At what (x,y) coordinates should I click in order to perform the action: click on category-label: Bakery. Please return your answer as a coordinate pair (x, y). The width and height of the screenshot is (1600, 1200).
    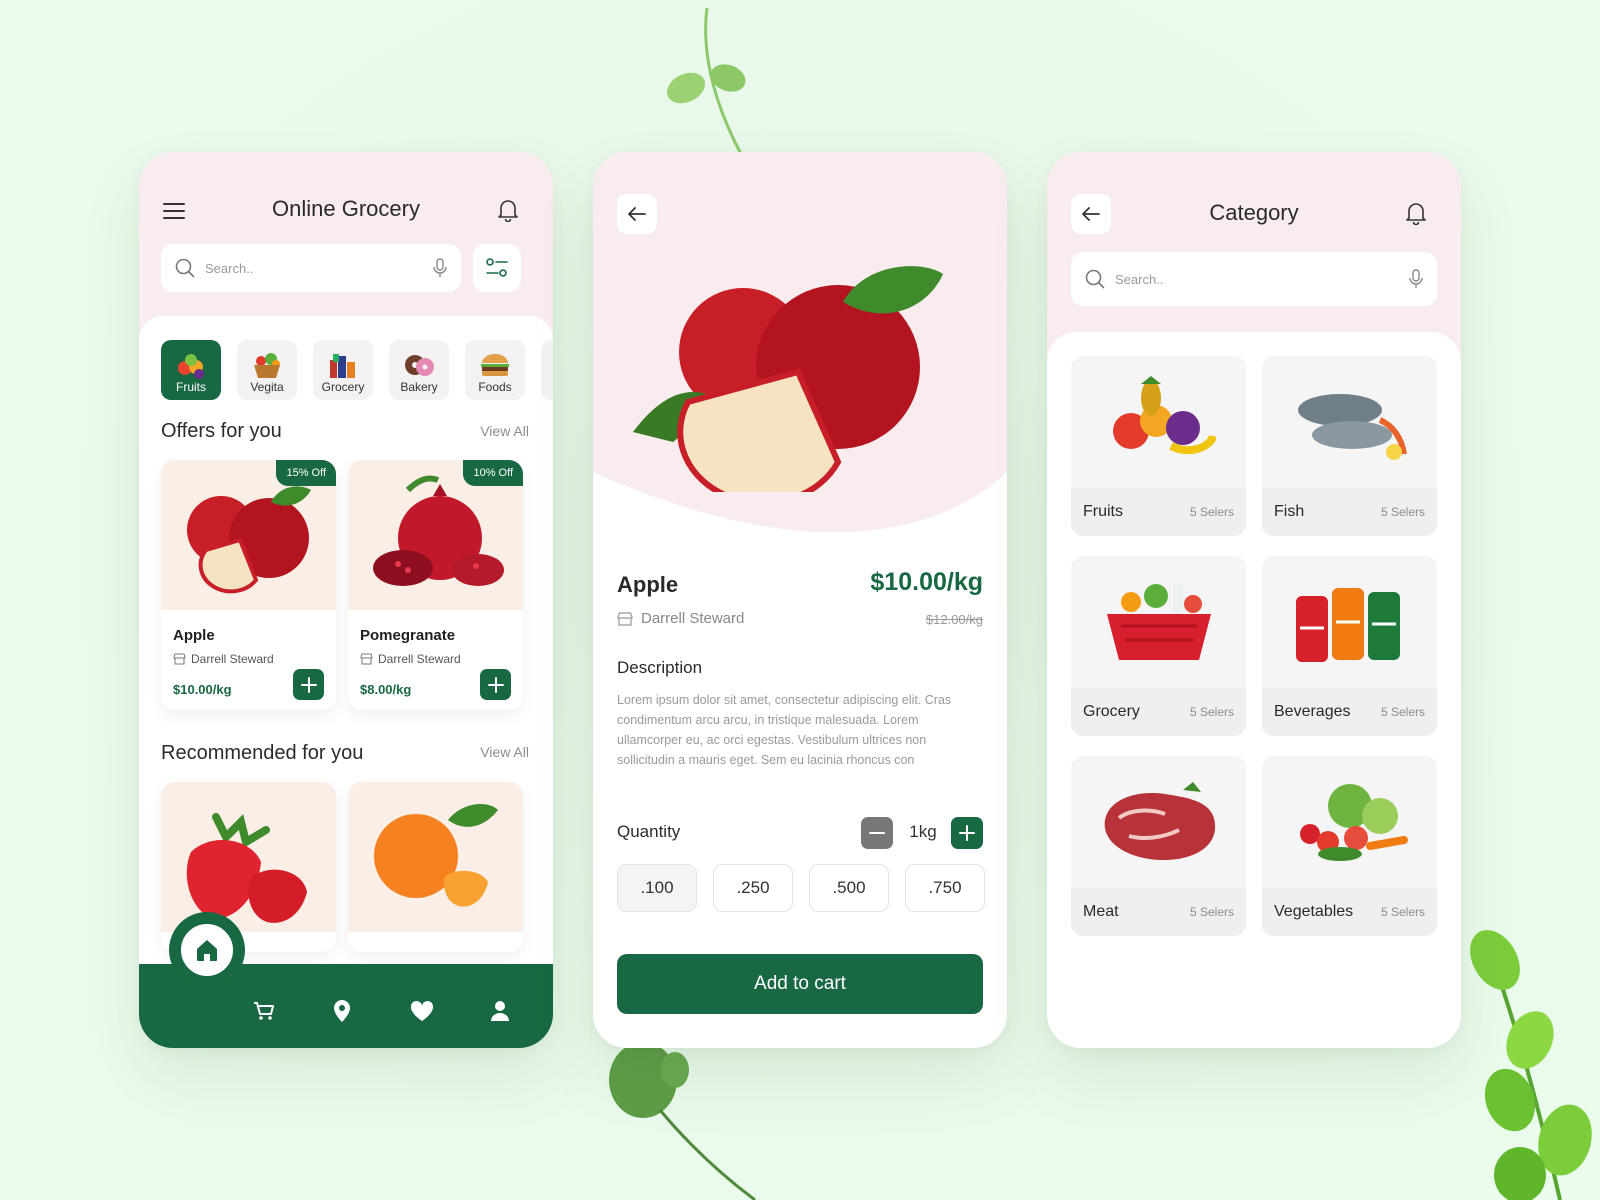
    Looking at the image, I should click on (419, 387).